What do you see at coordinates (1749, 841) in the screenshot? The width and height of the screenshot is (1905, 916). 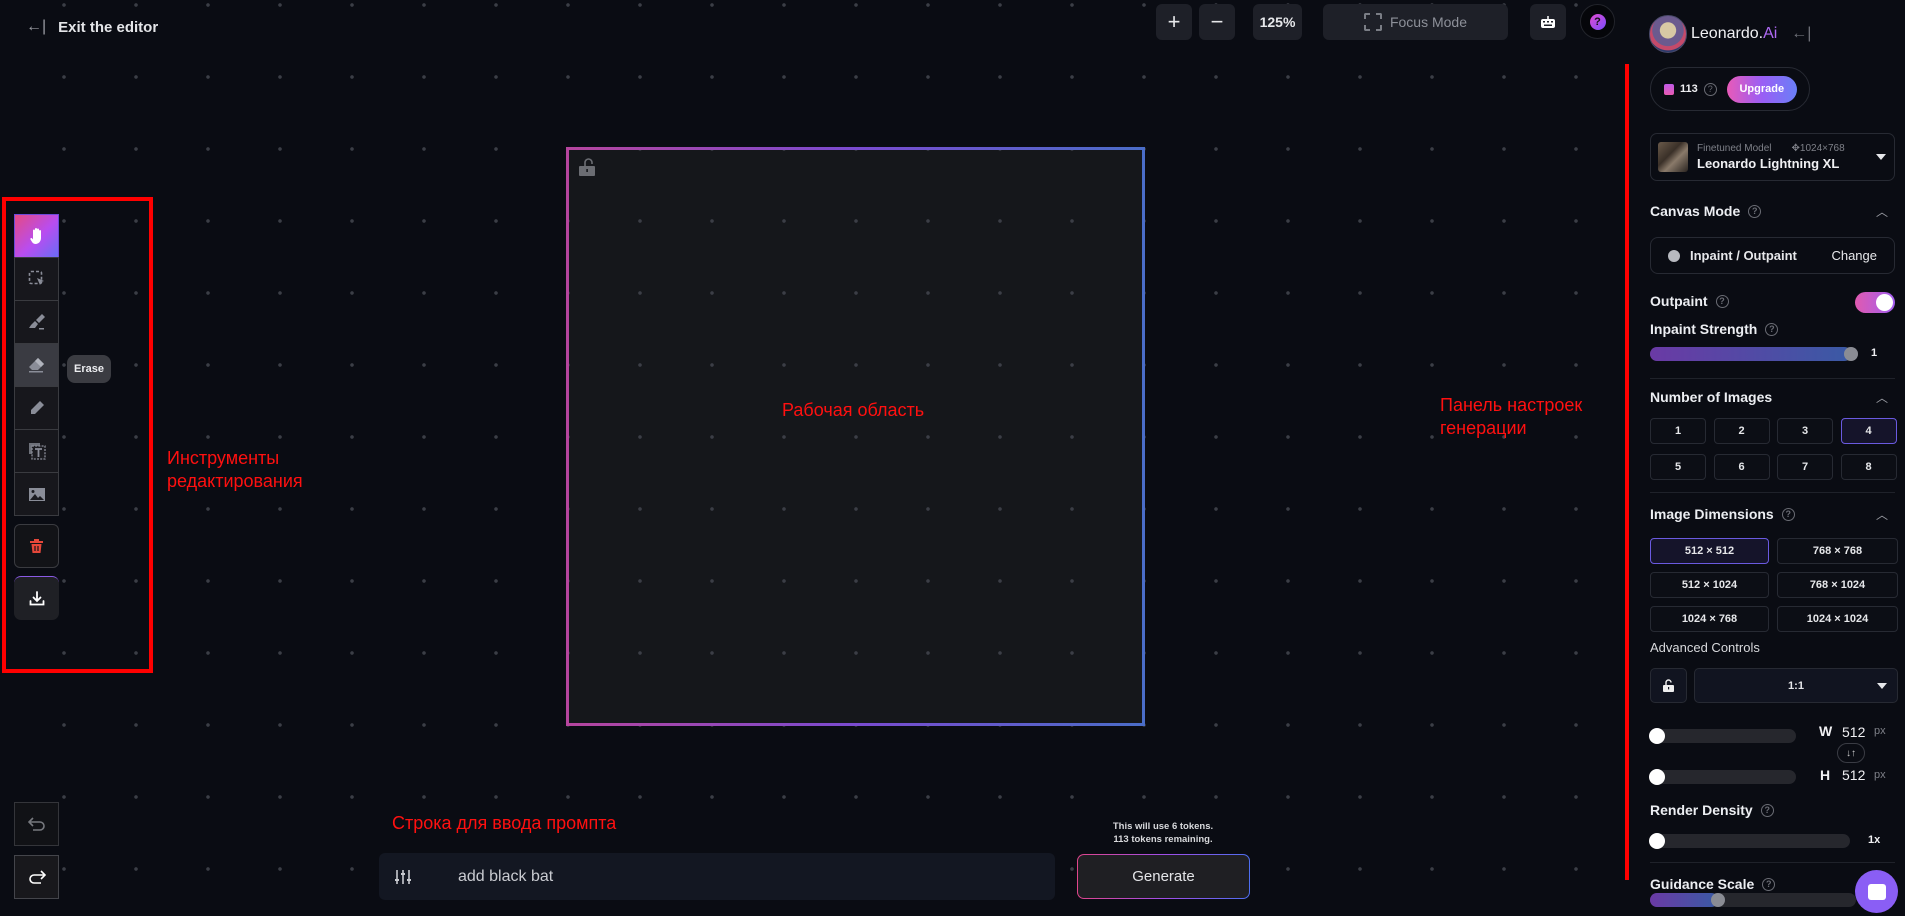 I see `render-density-slider` at bounding box center [1749, 841].